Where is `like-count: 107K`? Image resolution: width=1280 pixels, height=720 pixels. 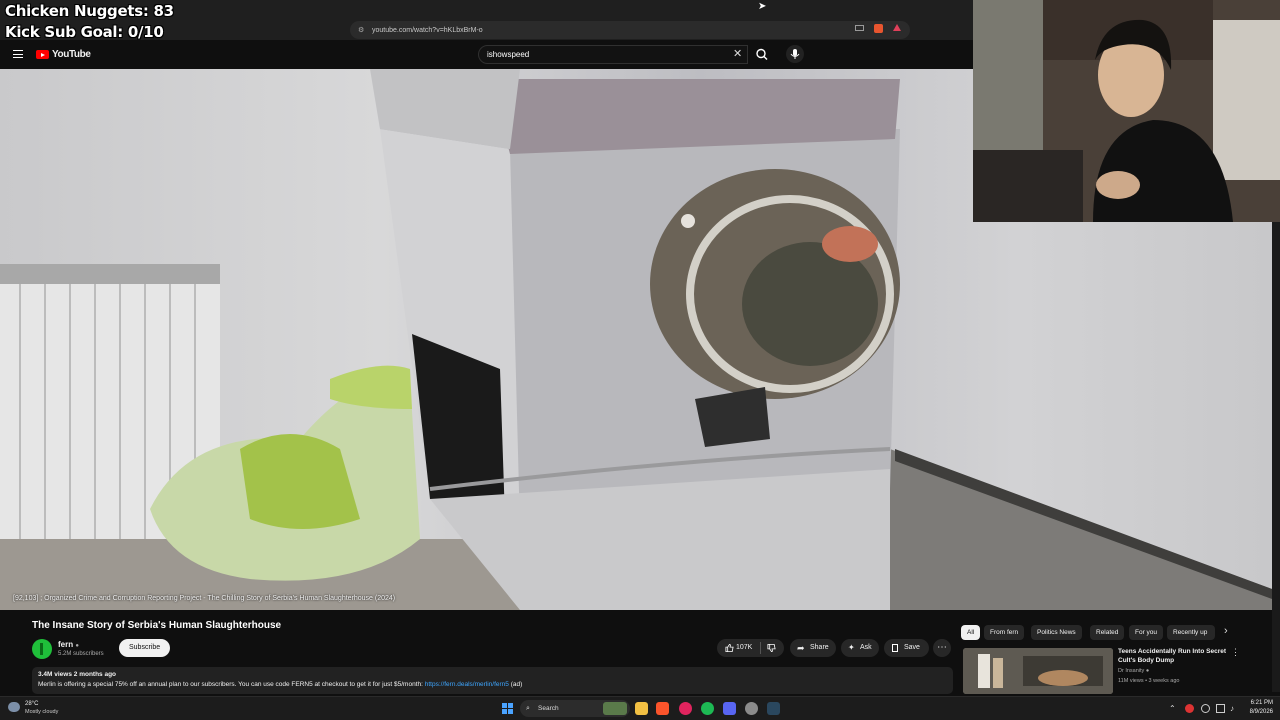
like-count: 107K is located at coordinates (744, 648).